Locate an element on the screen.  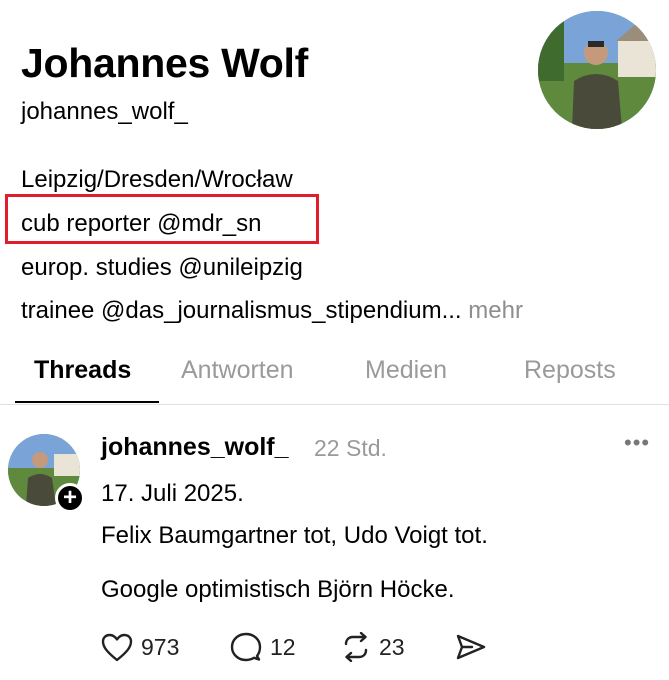
comment-count: 12 is located at coordinates (283, 646).